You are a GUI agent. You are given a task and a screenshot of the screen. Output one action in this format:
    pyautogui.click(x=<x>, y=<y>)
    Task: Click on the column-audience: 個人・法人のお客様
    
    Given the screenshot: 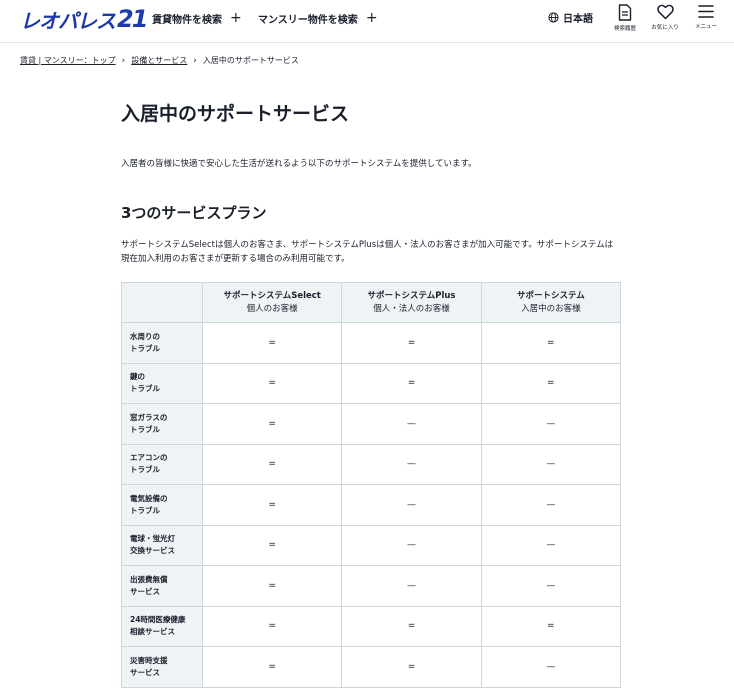 What is the action you would take?
    pyautogui.click(x=411, y=308)
    